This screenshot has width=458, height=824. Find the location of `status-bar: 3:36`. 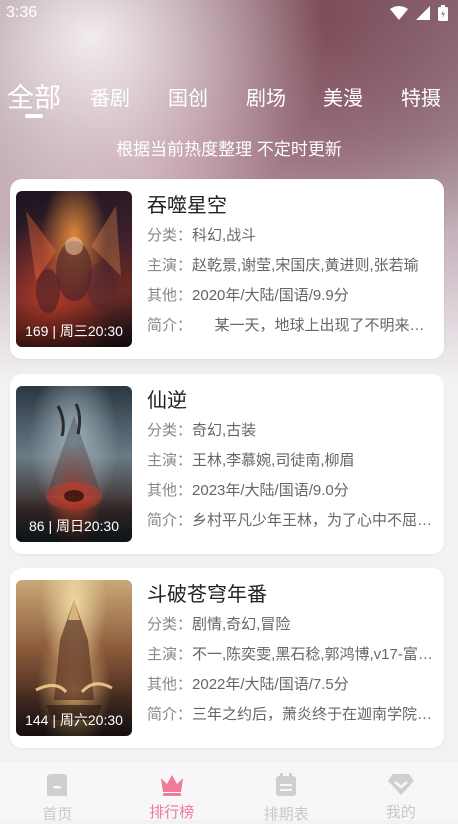

status-bar: 3:36 is located at coordinates (229, 13).